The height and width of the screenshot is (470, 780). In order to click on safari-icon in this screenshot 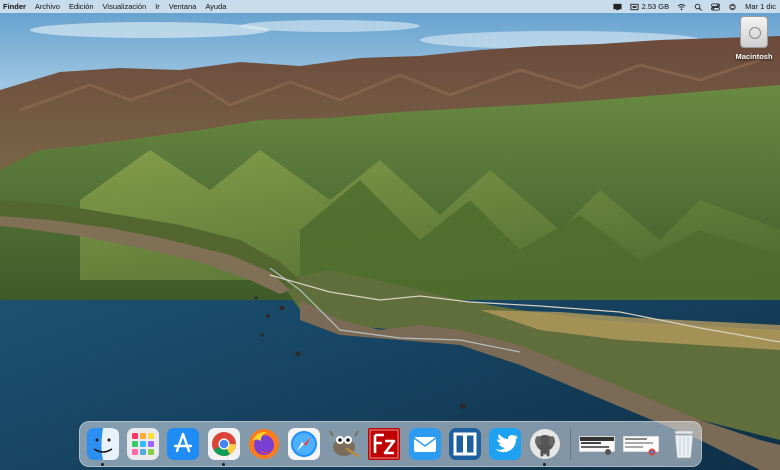, I will do `click(303, 444)`.